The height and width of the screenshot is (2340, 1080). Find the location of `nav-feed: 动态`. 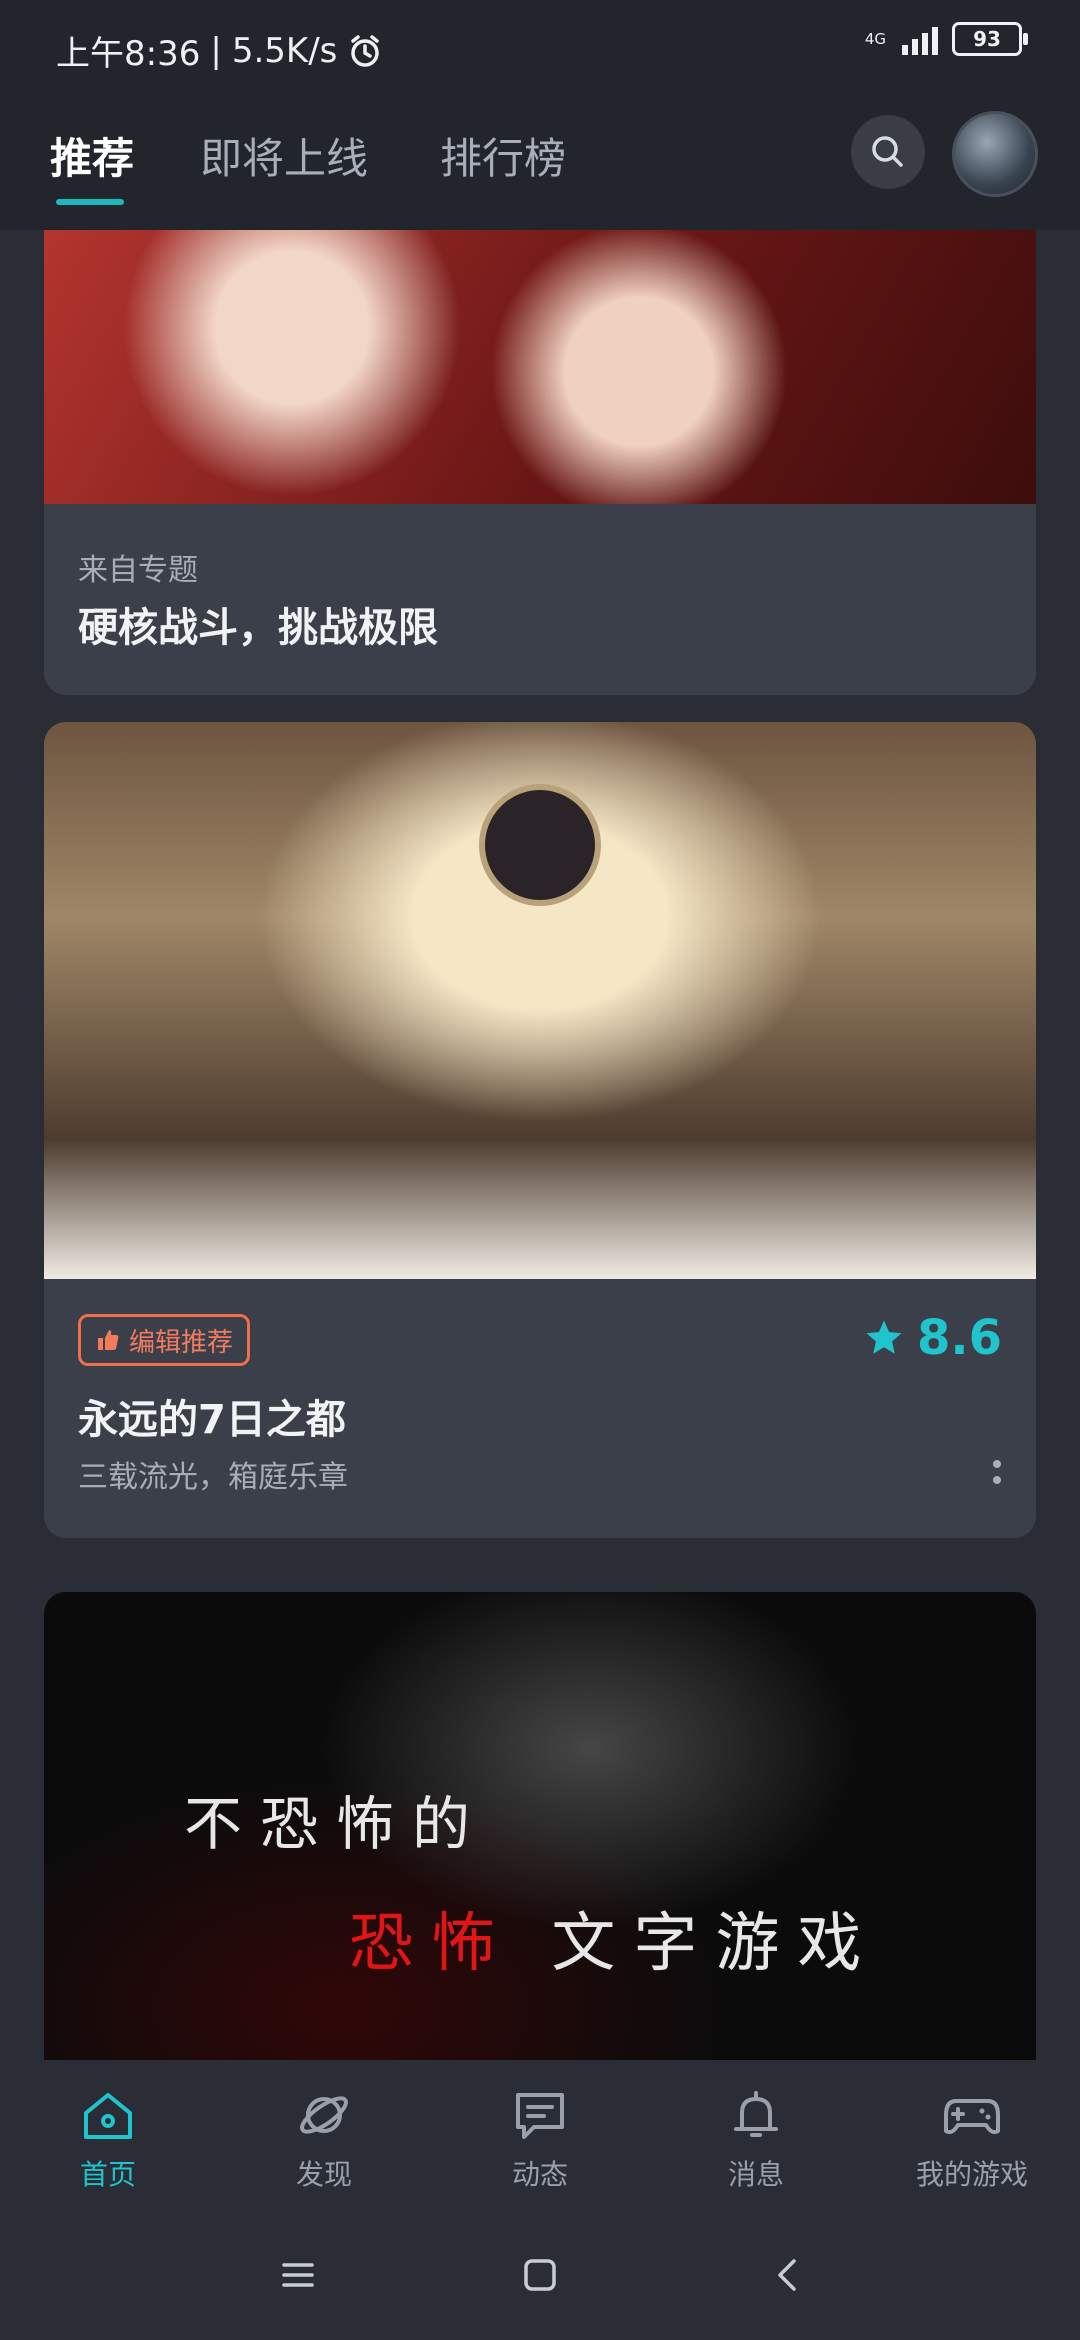

nav-feed: 动态 is located at coordinates (540, 2139).